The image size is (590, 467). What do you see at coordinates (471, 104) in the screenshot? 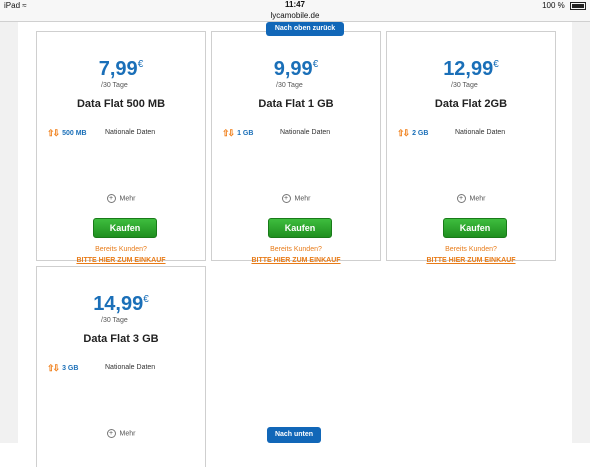
I see `plan-name: Data Flat 2GB` at bounding box center [471, 104].